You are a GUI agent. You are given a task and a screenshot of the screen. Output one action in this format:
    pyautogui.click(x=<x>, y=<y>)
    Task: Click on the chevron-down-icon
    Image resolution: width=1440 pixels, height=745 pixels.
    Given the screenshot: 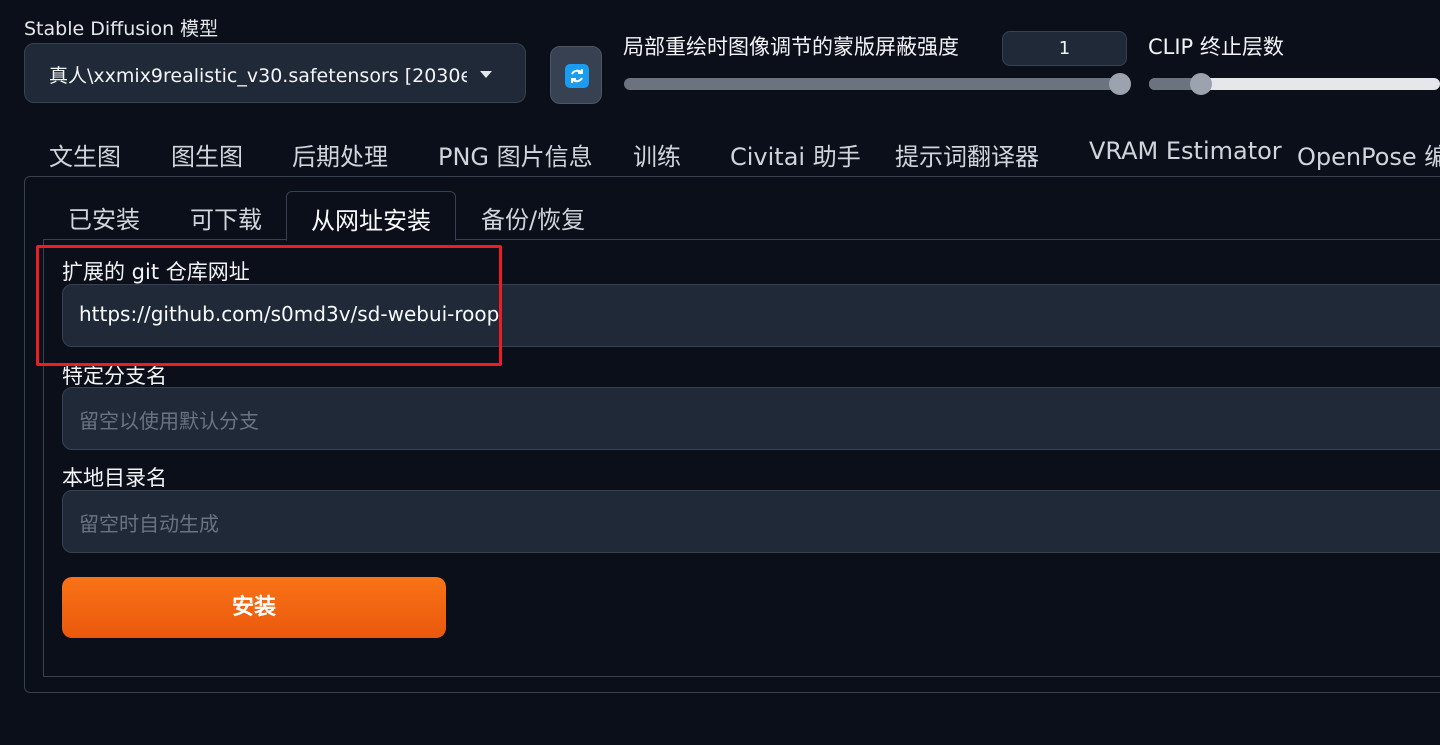 What is the action you would take?
    pyautogui.click(x=486, y=74)
    